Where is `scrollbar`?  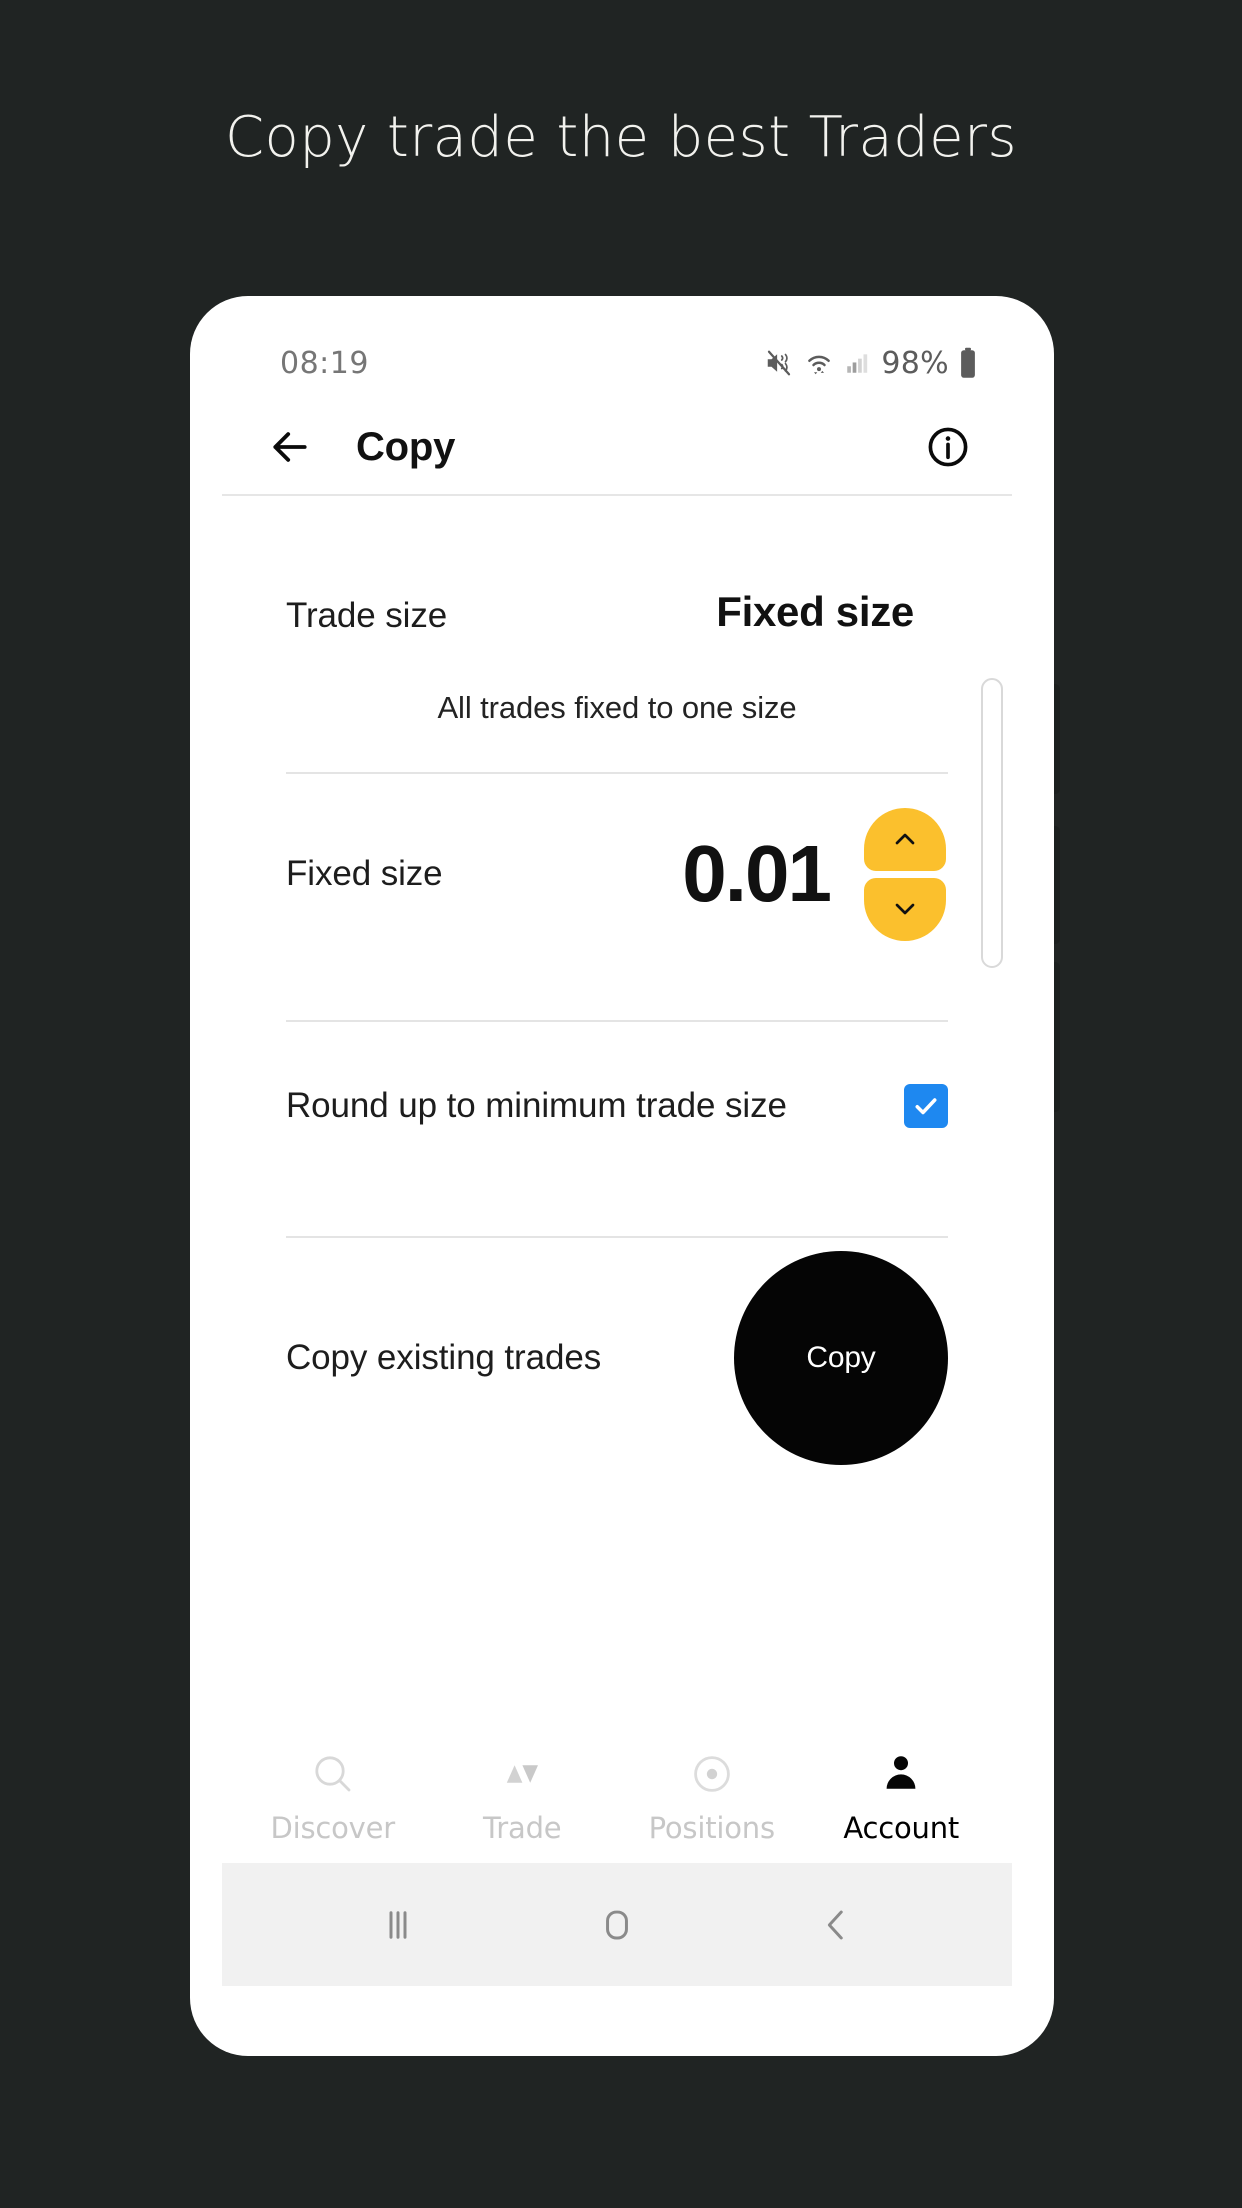 scrollbar is located at coordinates (992, 823).